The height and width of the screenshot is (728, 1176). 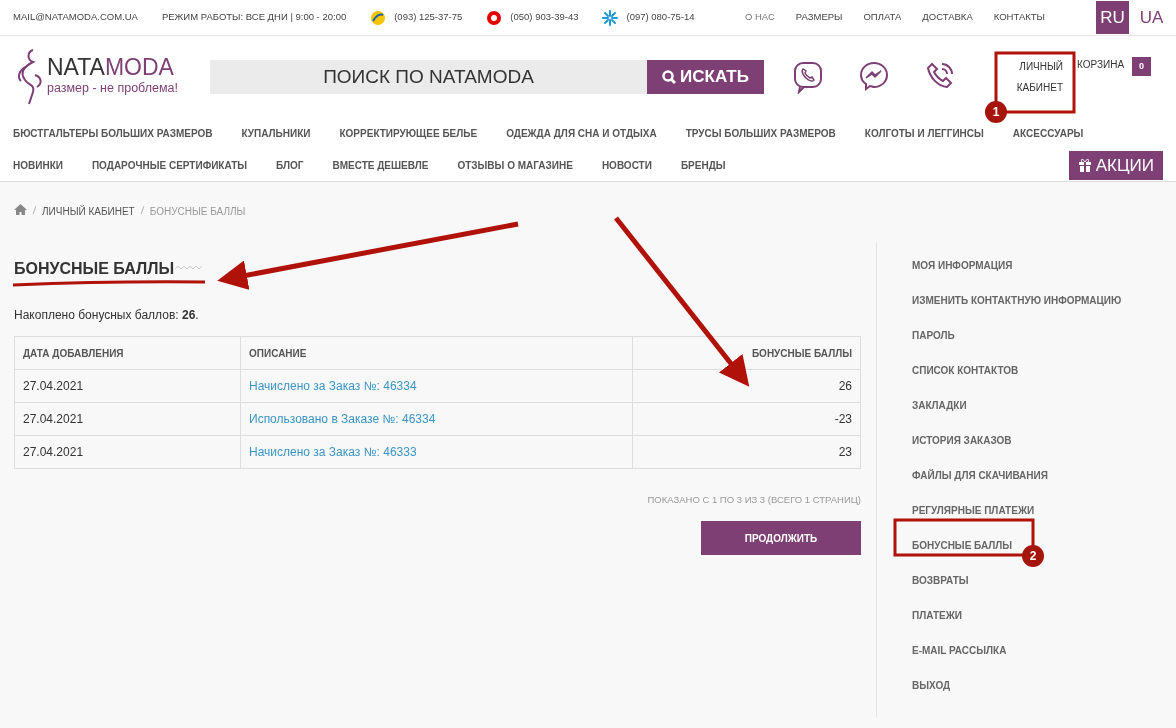 What do you see at coordinates (781, 538) in the screenshot?
I see `continue-button: ПРОДОЛЖИТЬ` at bounding box center [781, 538].